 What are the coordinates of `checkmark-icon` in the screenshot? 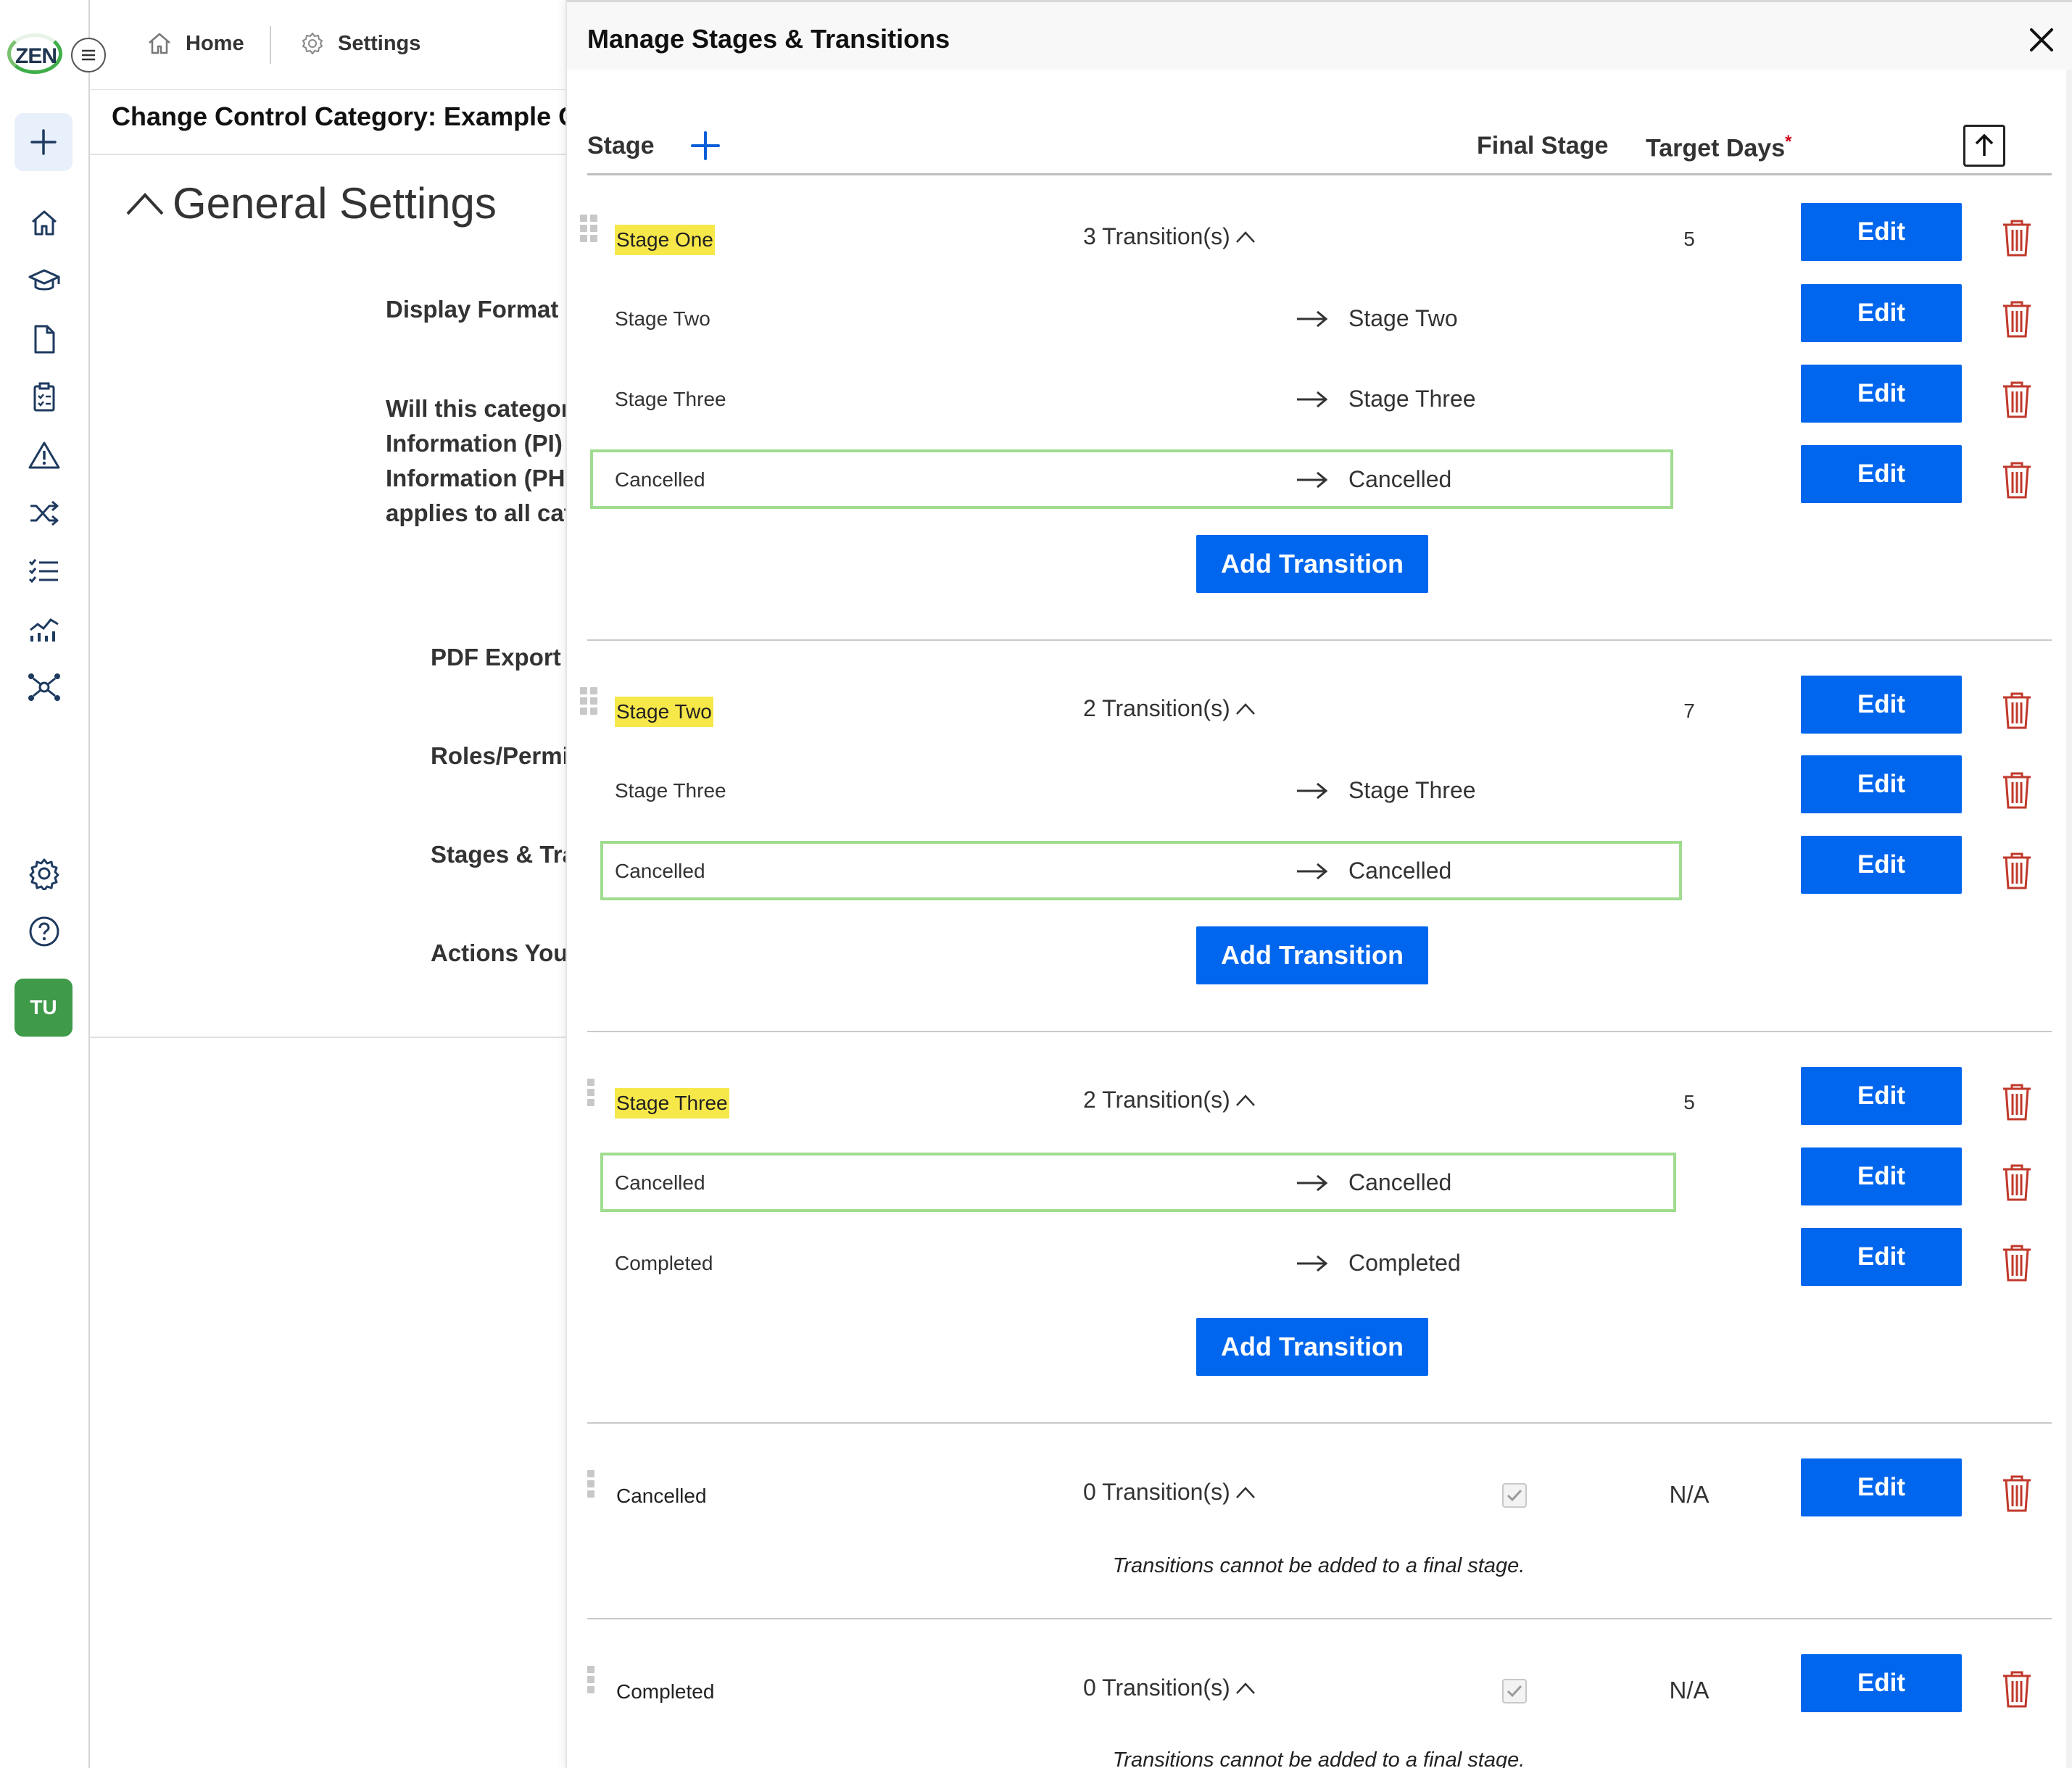 It's located at (1514, 1691).